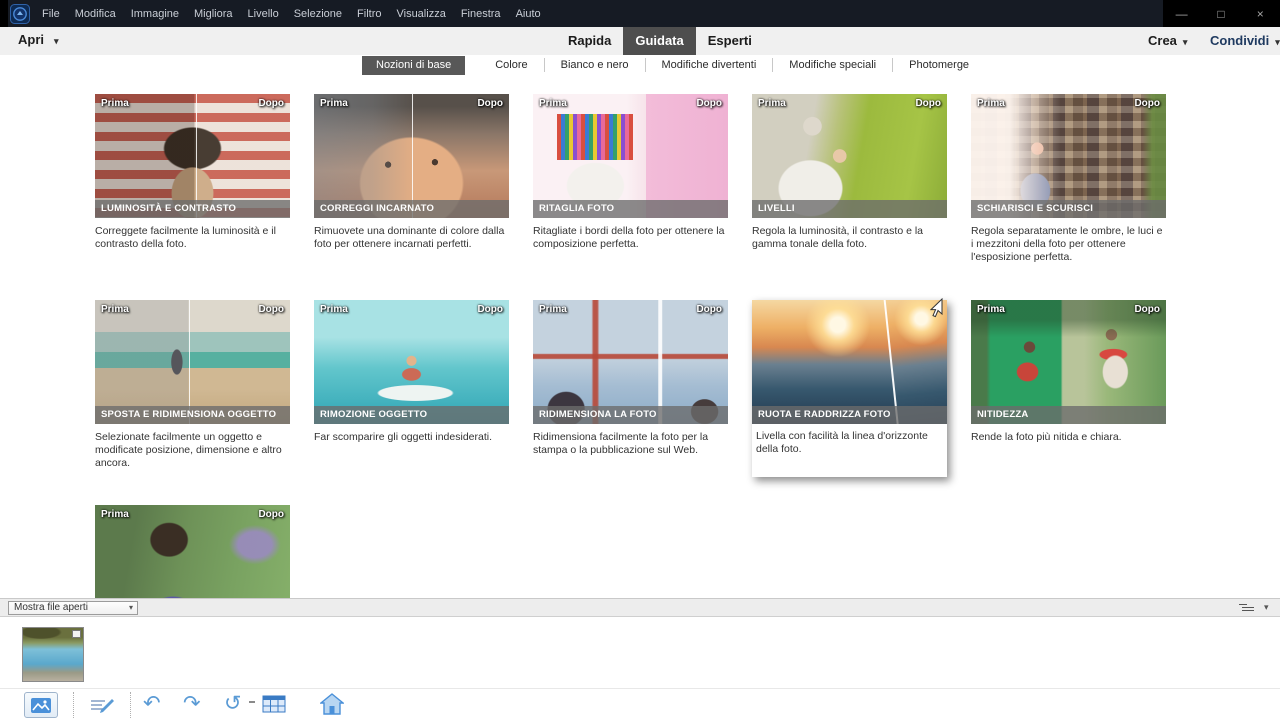 The width and height of the screenshot is (1280, 720). I want to click on share-label: Condividi, so click(1240, 40).